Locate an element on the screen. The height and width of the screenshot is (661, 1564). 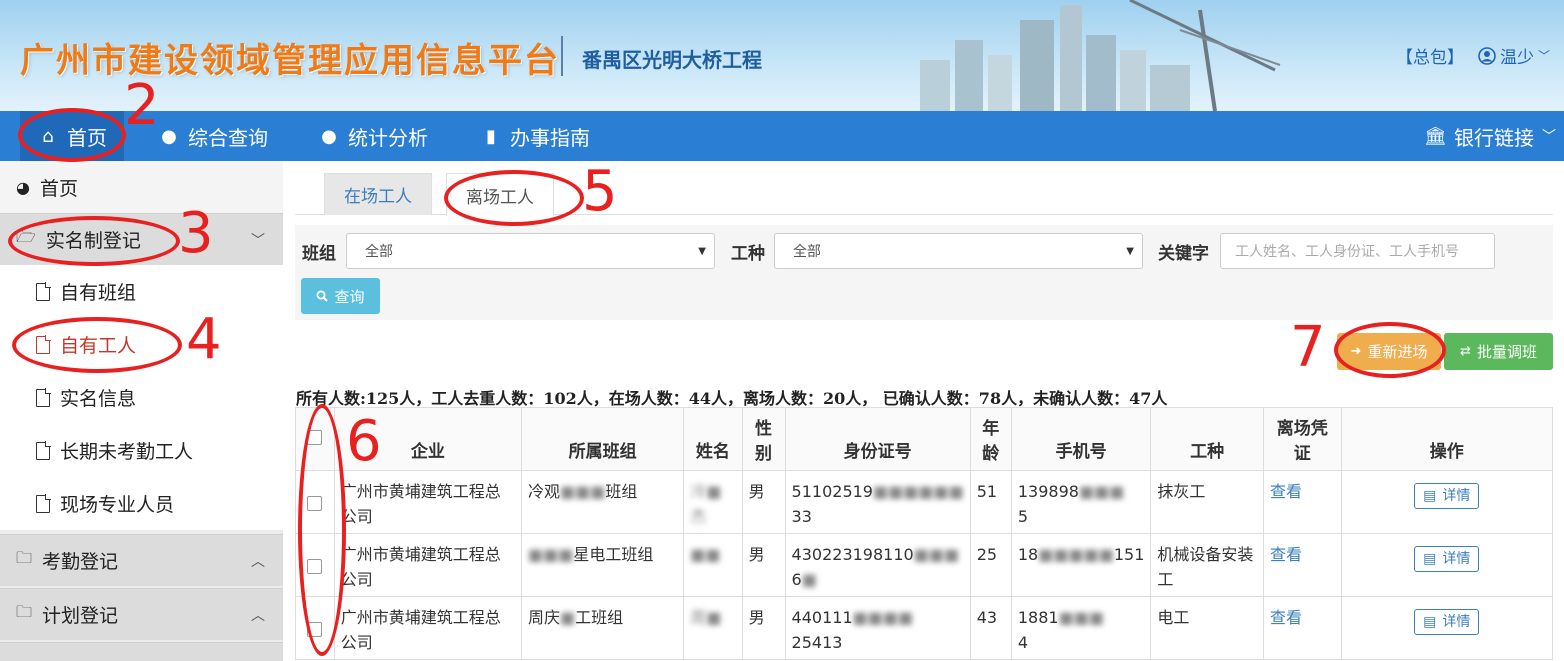
nav-comprehensive-query: ● 综合查询 is located at coordinates (213, 136).